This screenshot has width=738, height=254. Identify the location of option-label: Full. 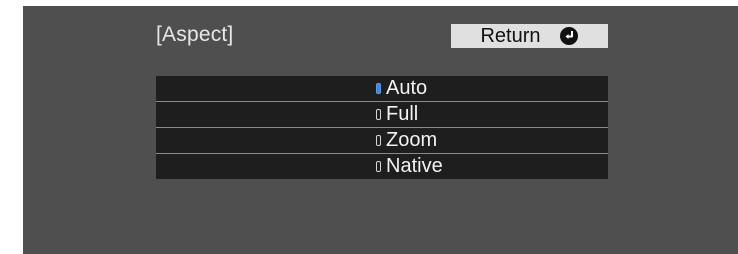
(402, 114).